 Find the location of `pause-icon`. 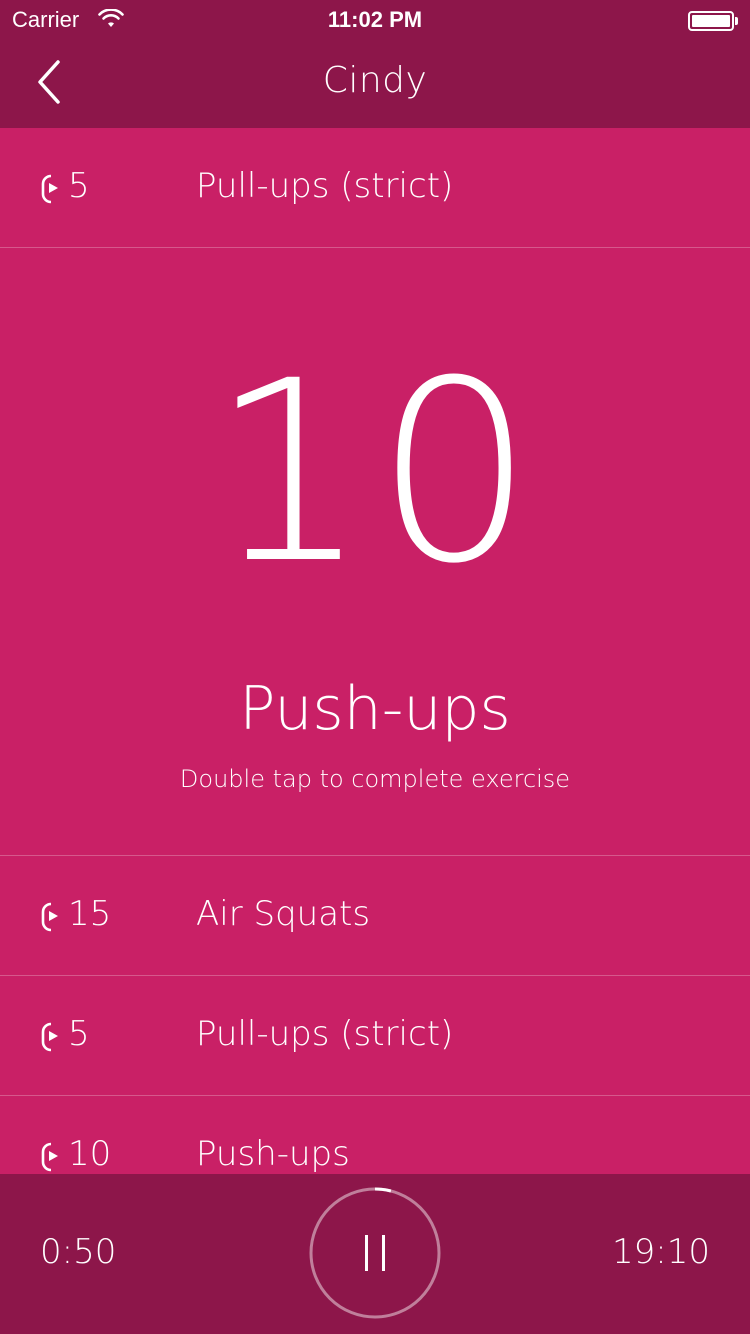

pause-icon is located at coordinates (375, 1253).